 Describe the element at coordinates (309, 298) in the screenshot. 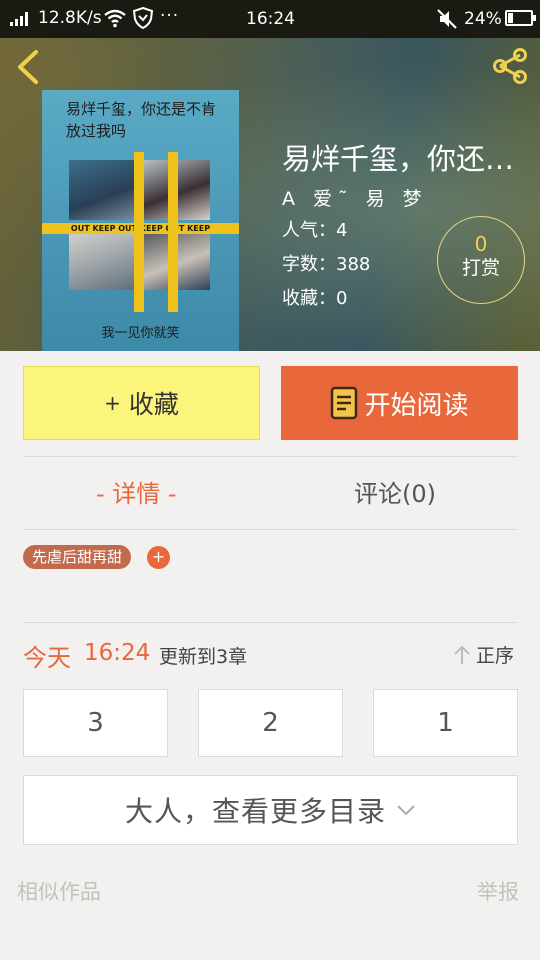

I see `favorites-label: 收藏：` at that location.